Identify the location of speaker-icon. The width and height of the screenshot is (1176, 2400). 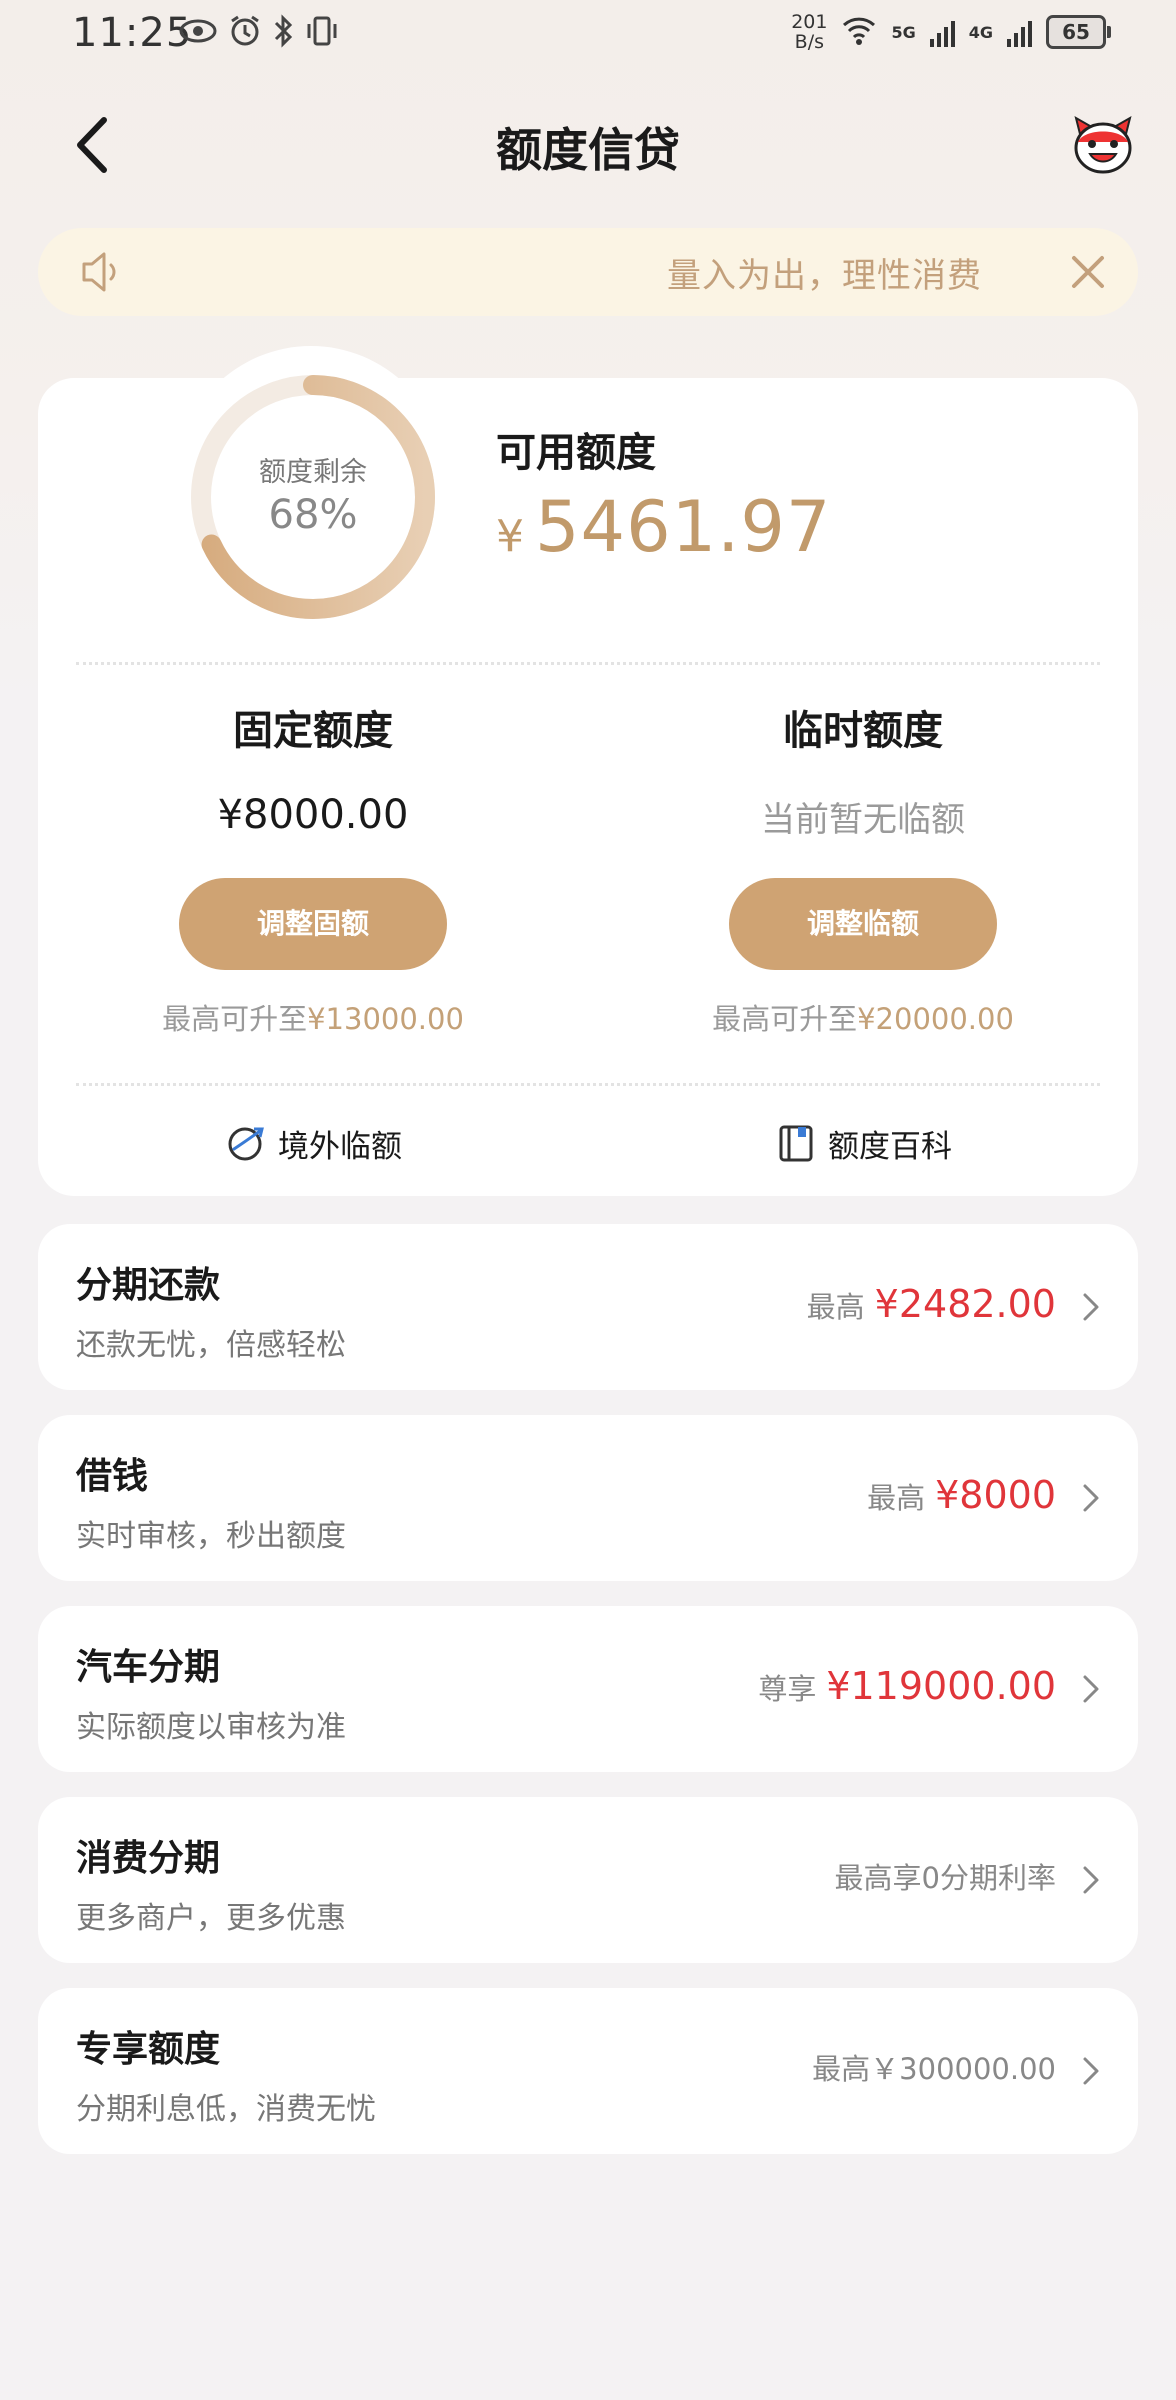
(99, 272).